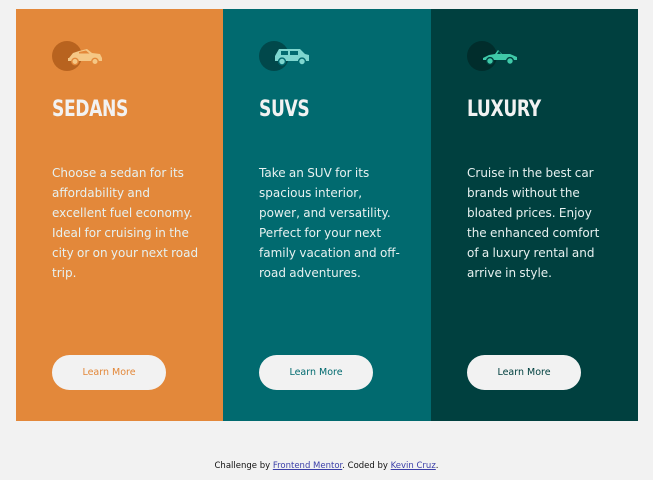 This screenshot has height=480, width=653. What do you see at coordinates (85, 57) in the screenshot?
I see `sedan-car-svg` at bounding box center [85, 57].